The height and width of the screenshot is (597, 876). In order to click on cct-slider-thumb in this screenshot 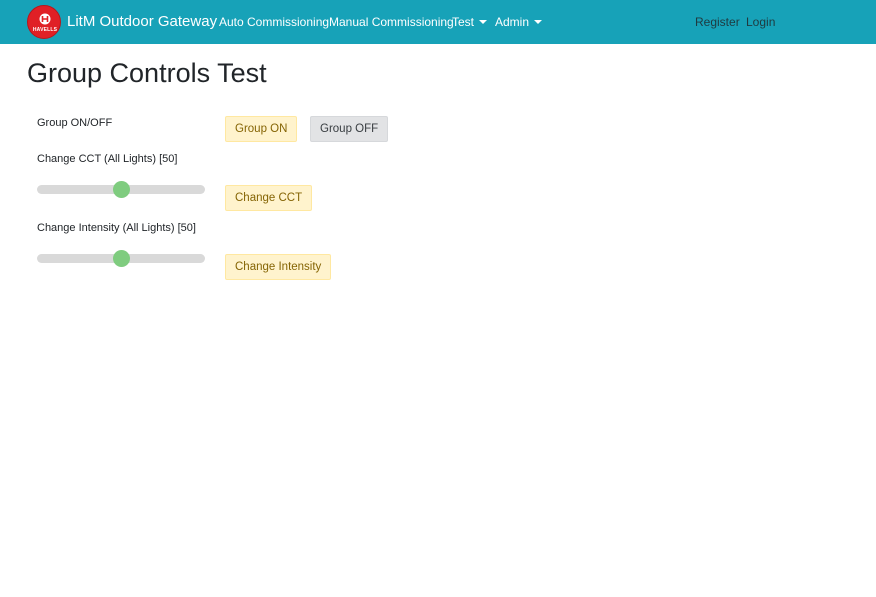, I will do `click(121, 189)`.